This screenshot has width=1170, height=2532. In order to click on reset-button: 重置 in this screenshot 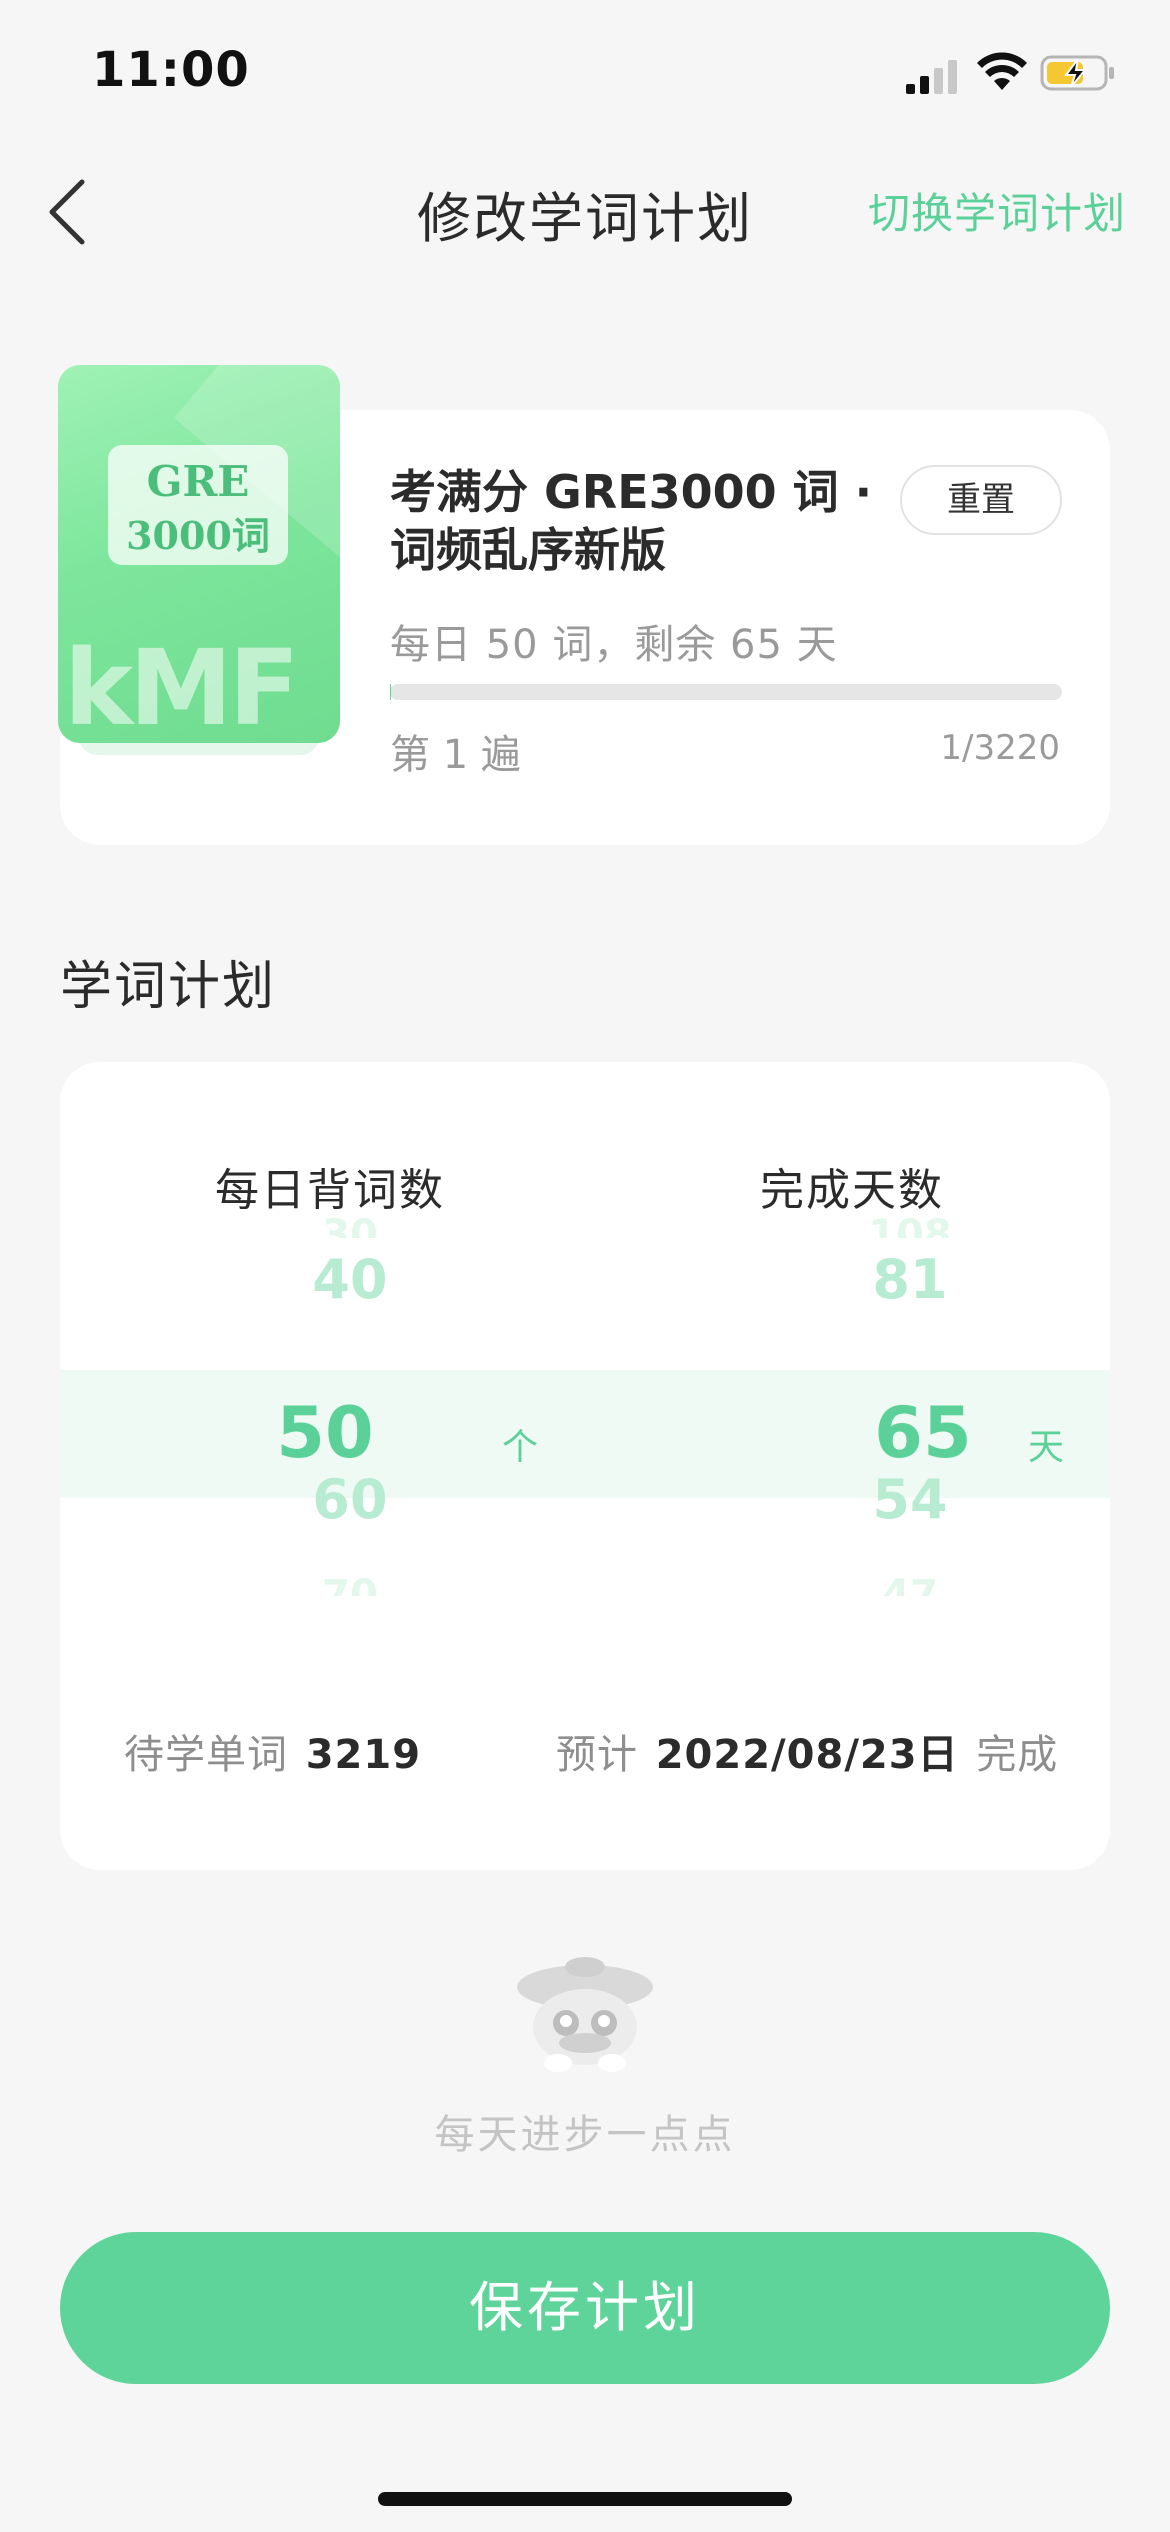, I will do `click(981, 500)`.